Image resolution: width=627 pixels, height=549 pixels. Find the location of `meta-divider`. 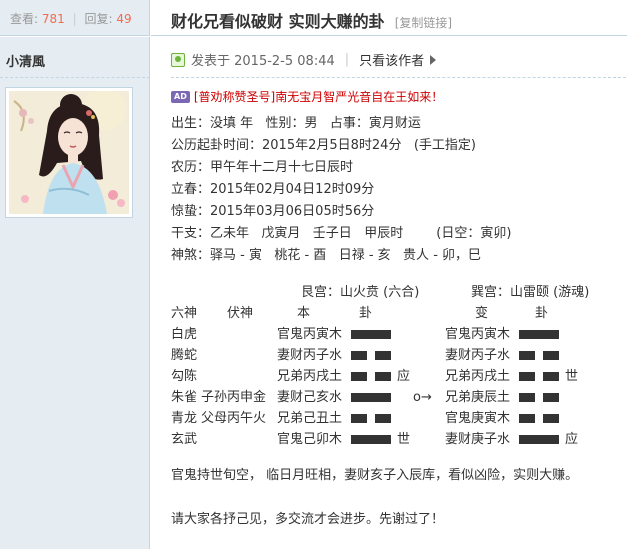

meta-divider is located at coordinates (398, 77).